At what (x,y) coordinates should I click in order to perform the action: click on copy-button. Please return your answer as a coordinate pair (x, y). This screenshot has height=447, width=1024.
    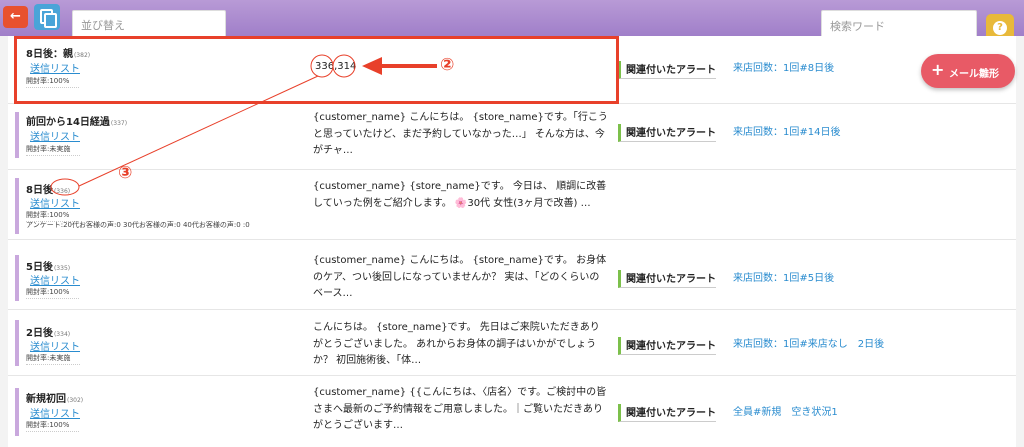
    Looking at the image, I should click on (47, 17).